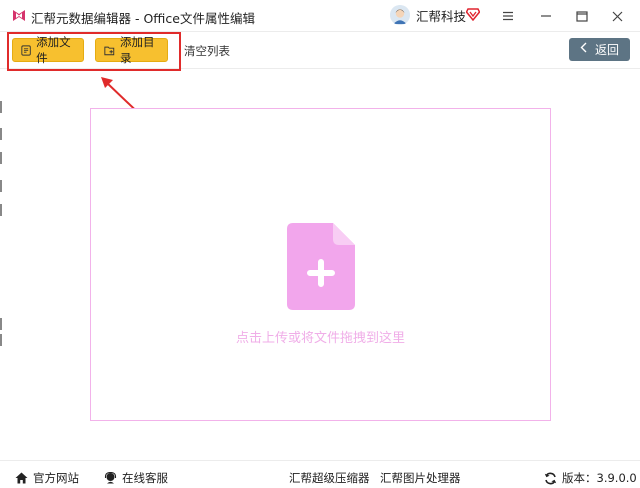  What do you see at coordinates (320, 16) in the screenshot?
I see `title-bar: 汇帮元数据编辑器 - Office文件属性编辑 汇帮科技` at bounding box center [320, 16].